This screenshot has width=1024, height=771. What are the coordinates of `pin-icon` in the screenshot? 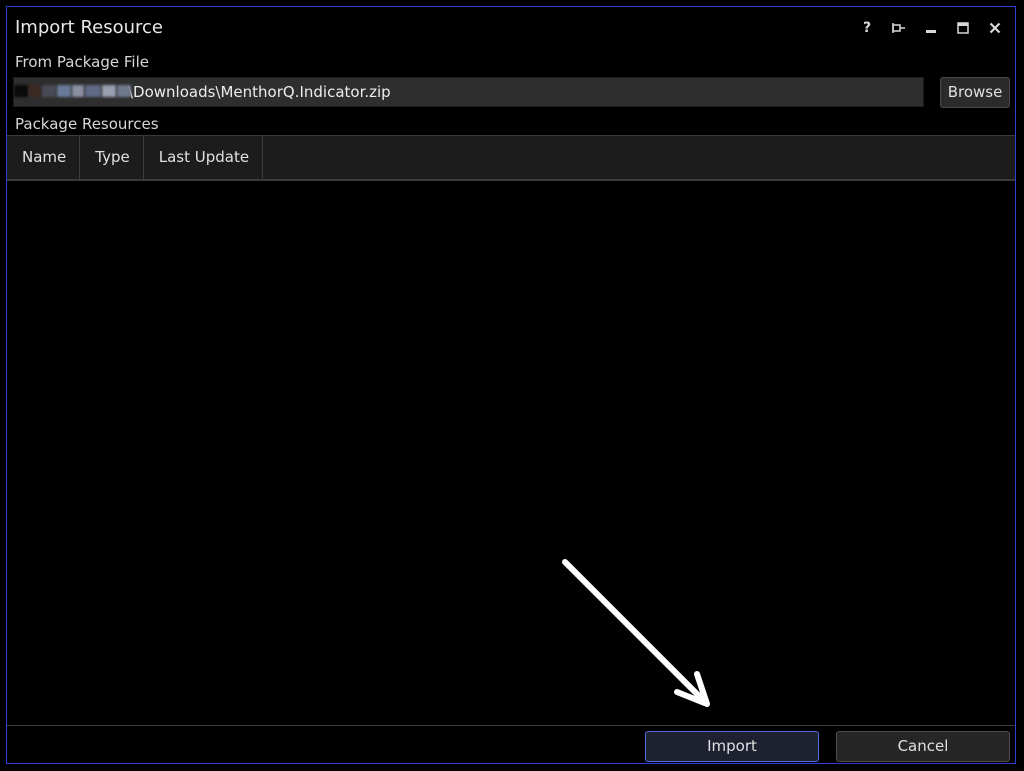 It's located at (899, 28).